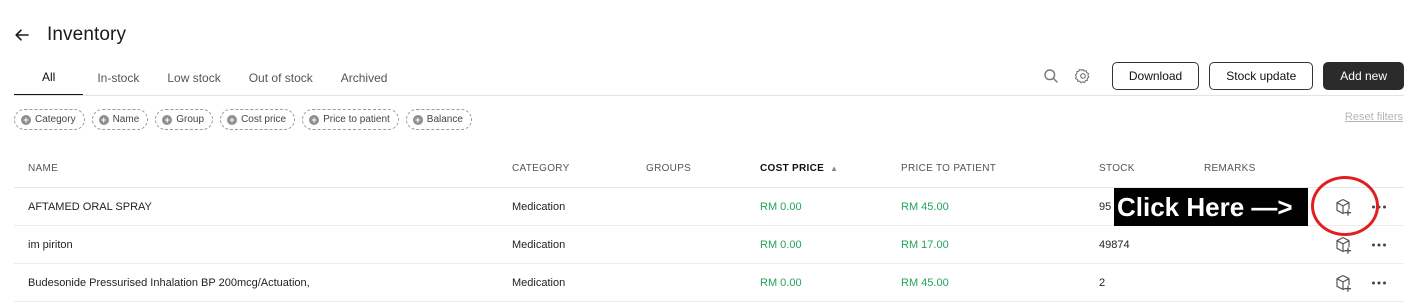 This screenshot has width=1422, height=308. Describe the element at coordinates (1374, 117) in the screenshot. I see `reset-filters-link: Reset filters` at that location.